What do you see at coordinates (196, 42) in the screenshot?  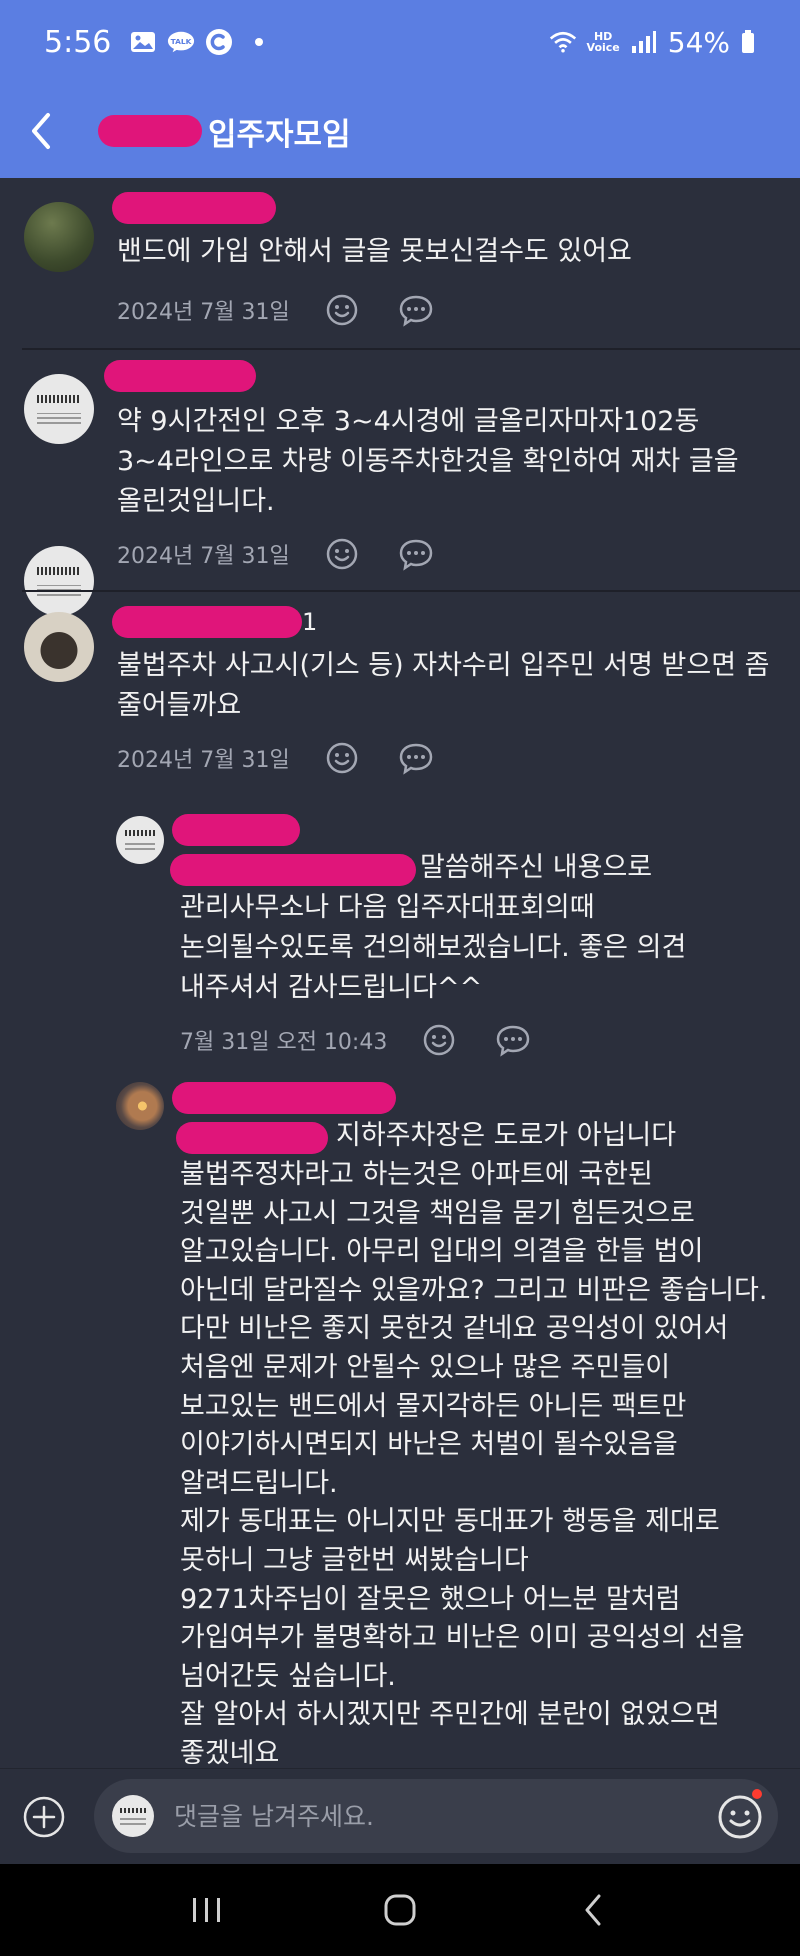 I see `status-notification-icons: TALK` at bounding box center [196, 42].